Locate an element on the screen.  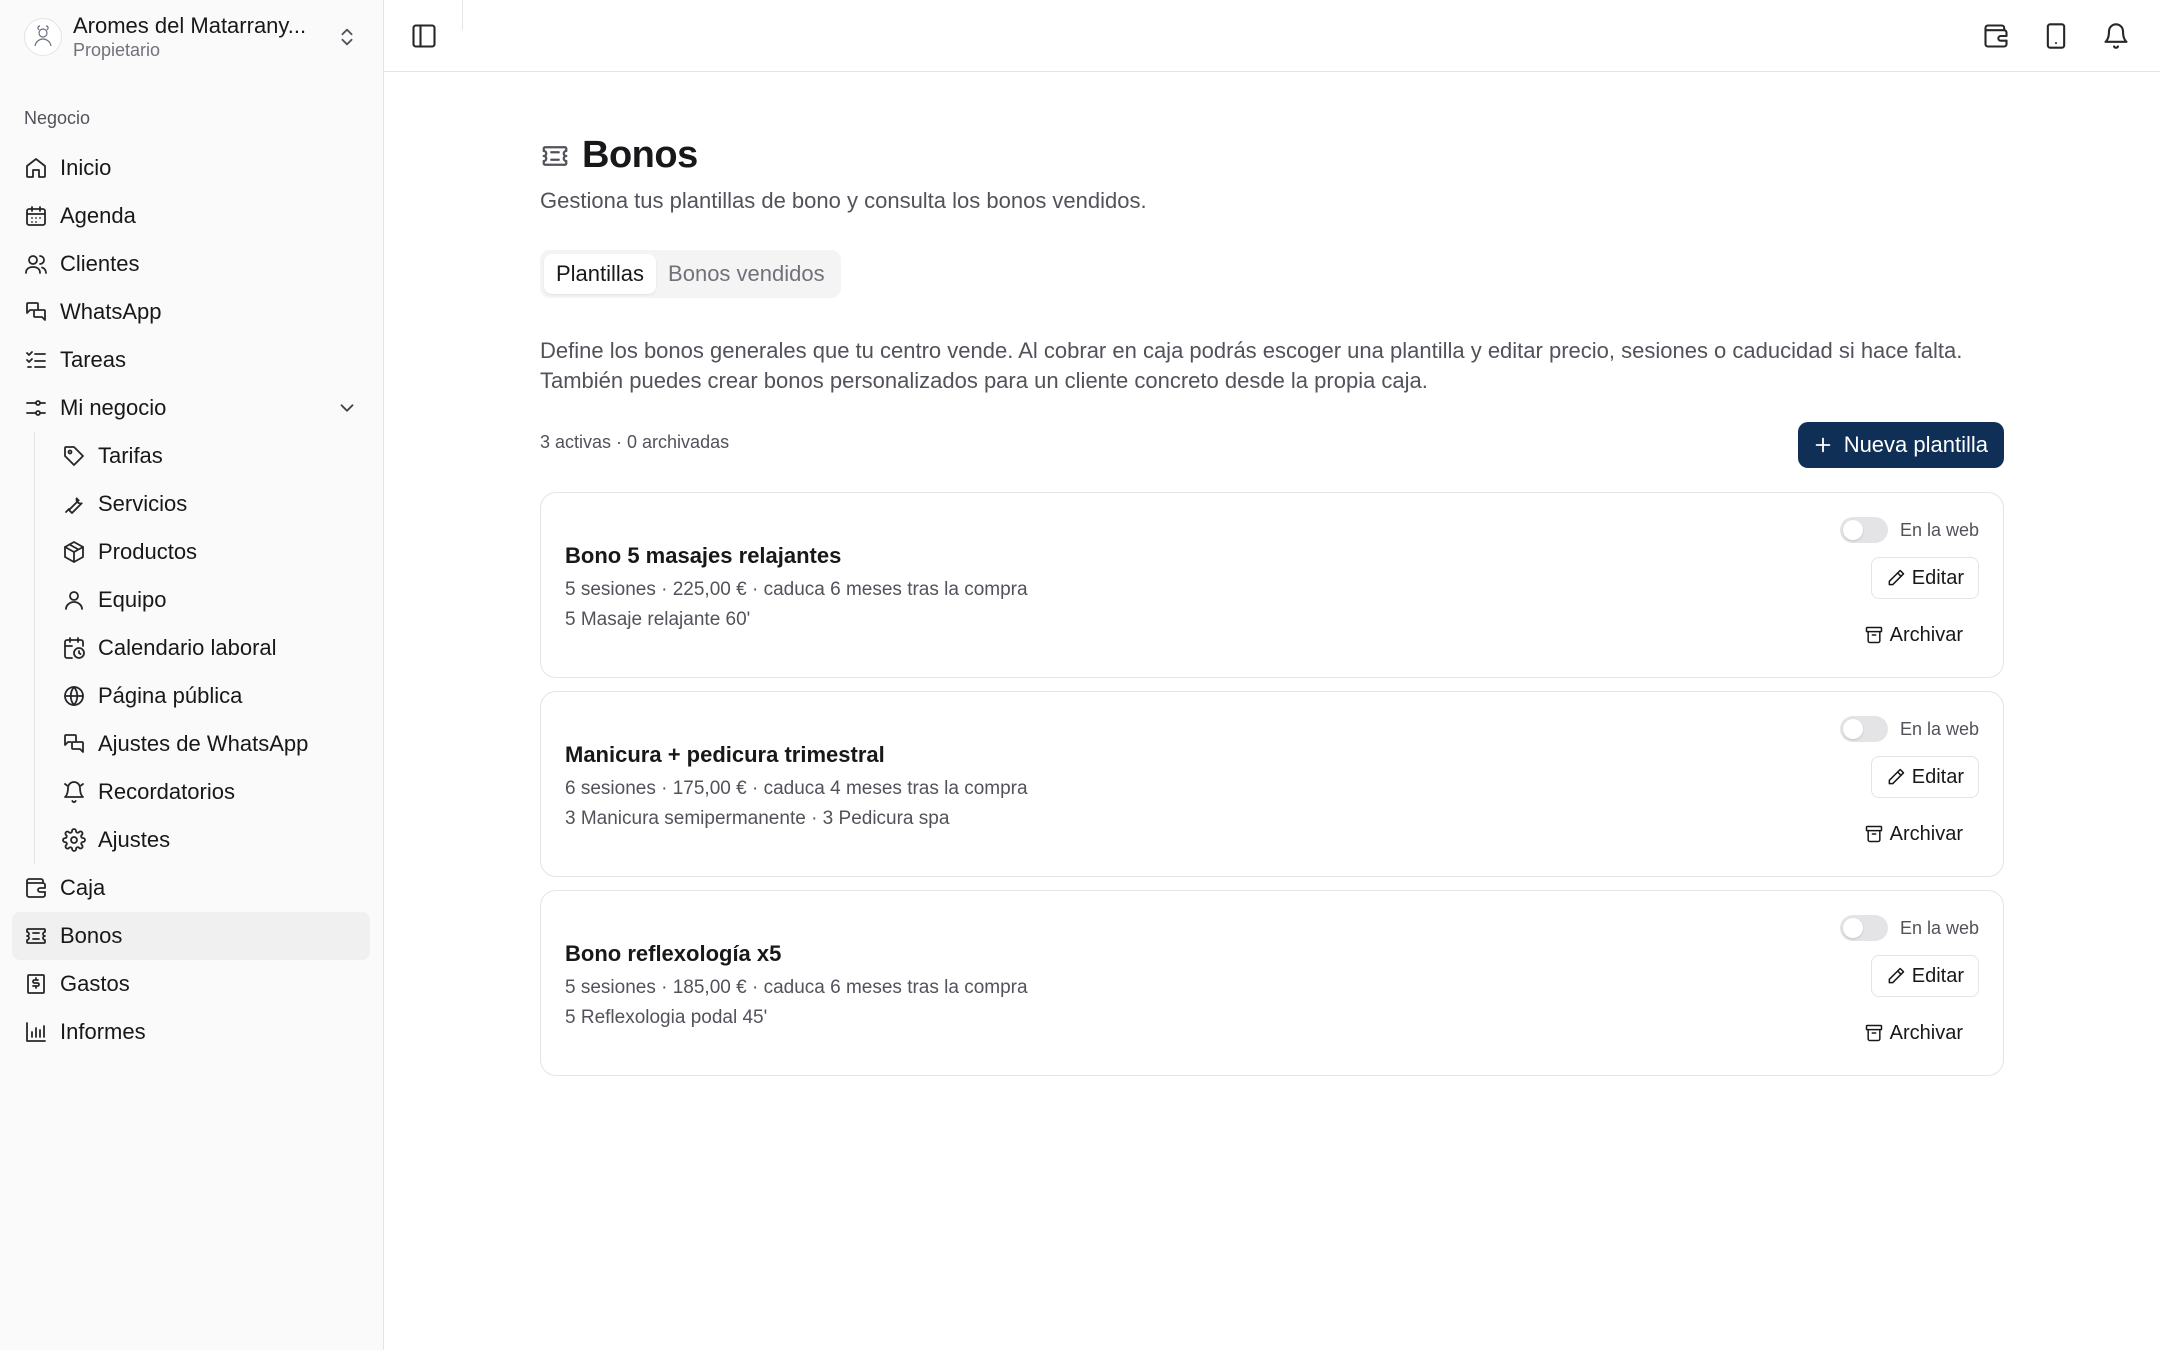
calendar-icon is located at coordinates (36, 216).